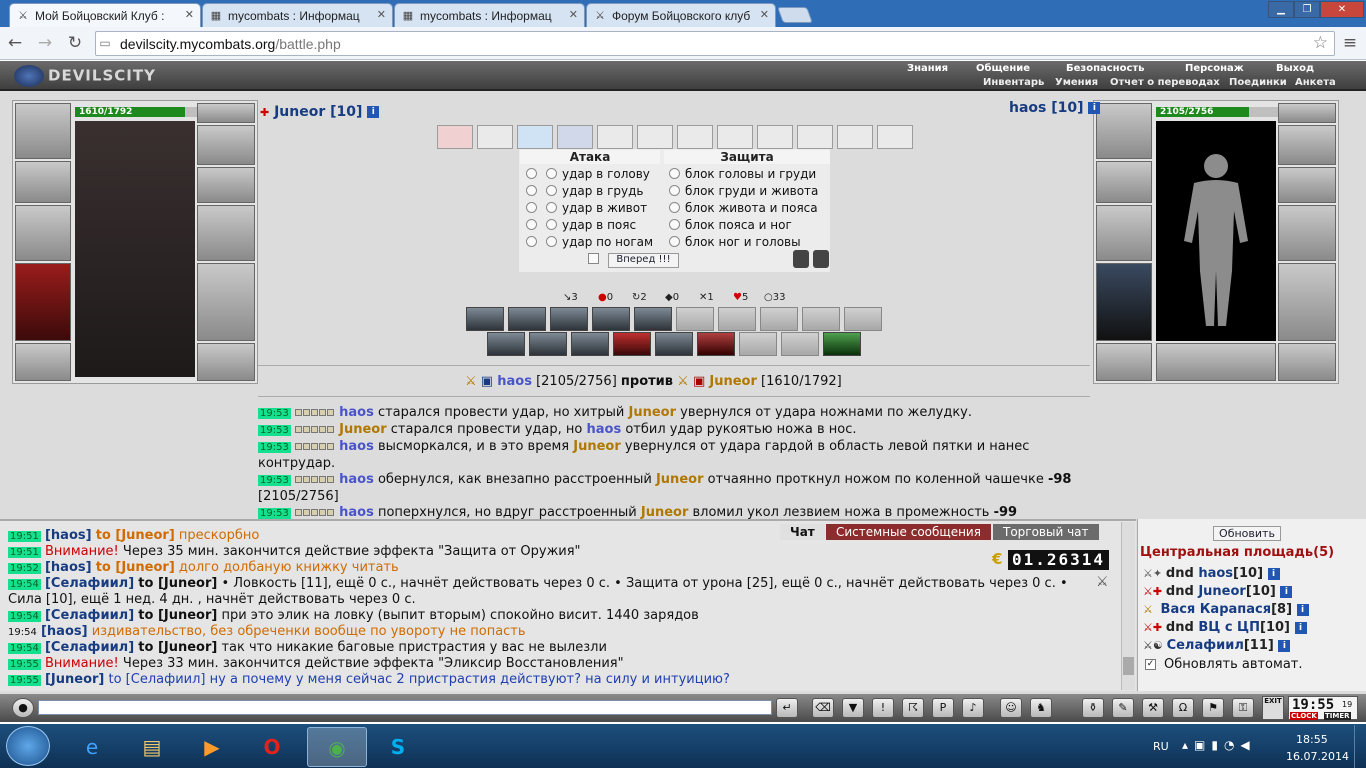 The height and width of the screenshot is (768, 1366). Describe the element at coordinates (802, 532) in the screenshot. I see `chat-tab-main: Чат` at that location.